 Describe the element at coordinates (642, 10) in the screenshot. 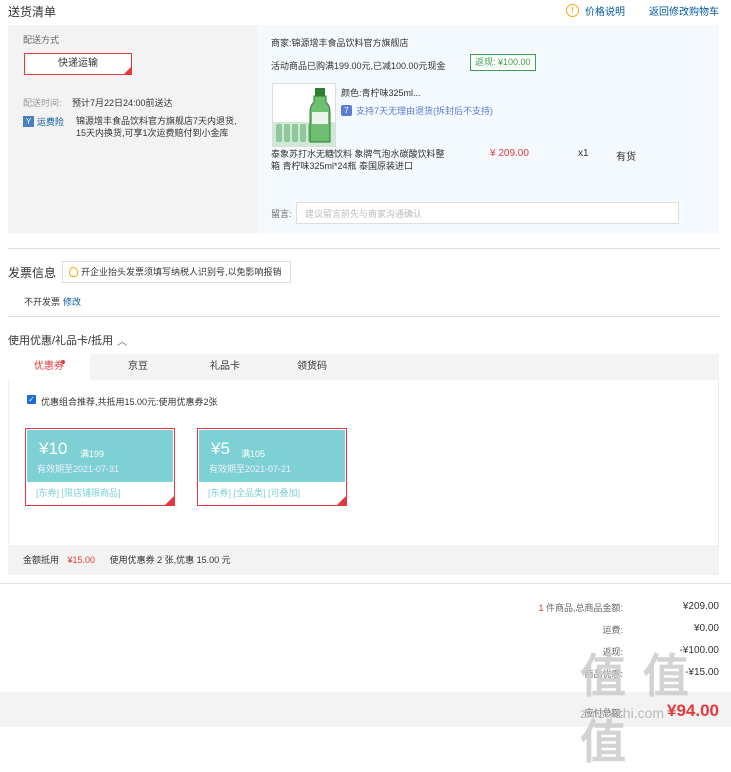

I see `header-links: ! 价格说明 返回修改购物车` at that location.